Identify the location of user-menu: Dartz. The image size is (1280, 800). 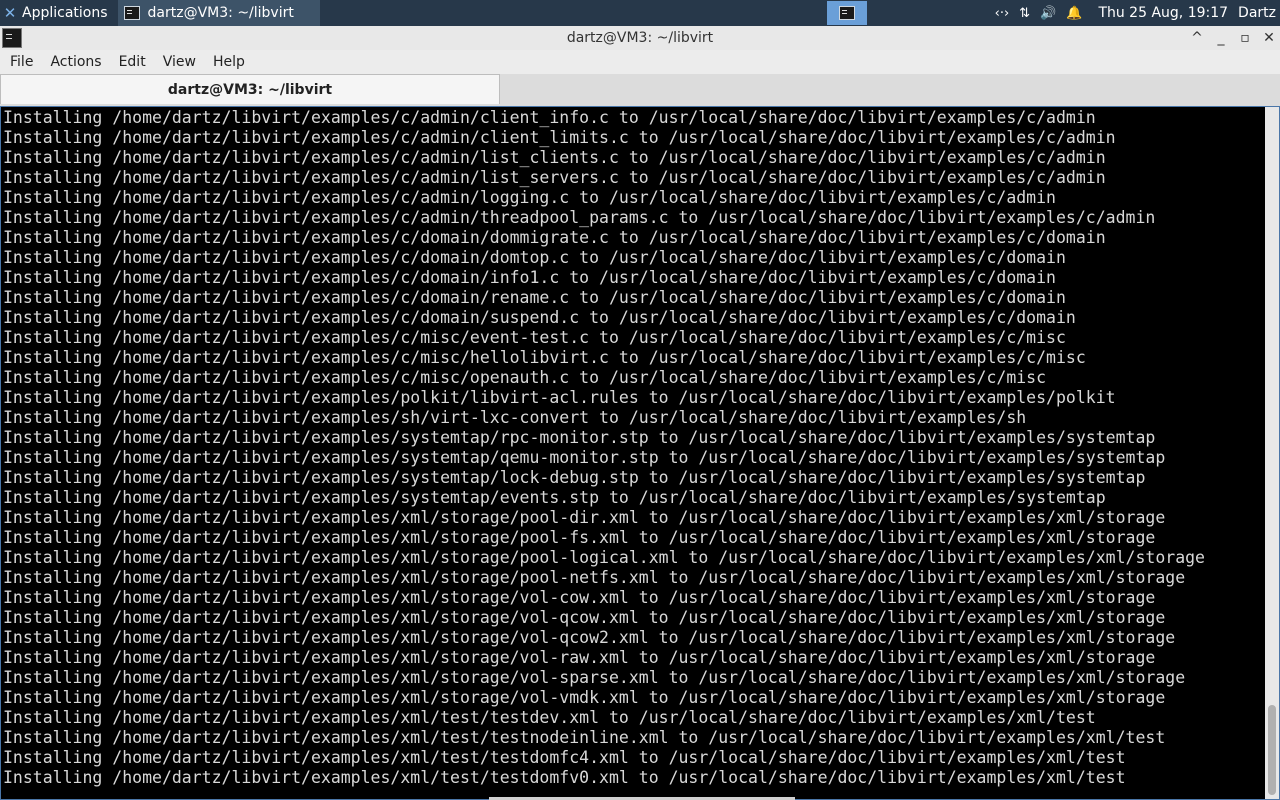
(1257, 13).